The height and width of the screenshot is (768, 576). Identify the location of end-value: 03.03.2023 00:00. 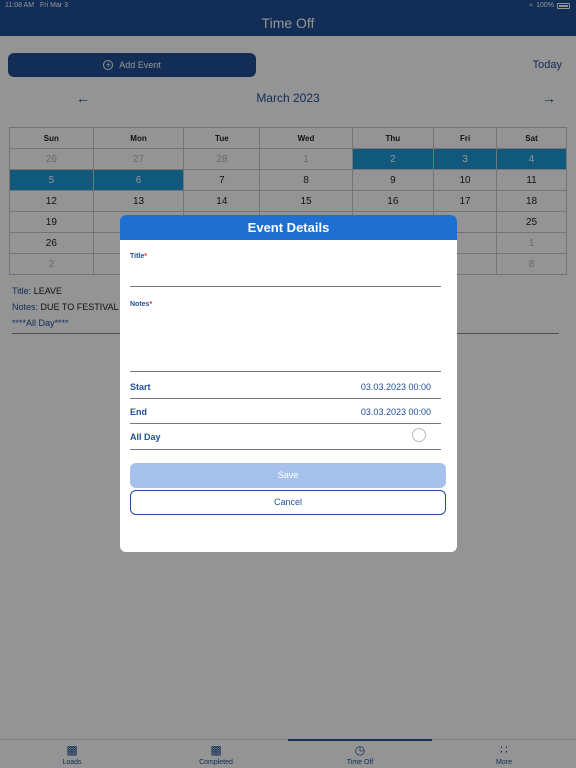
(396, 412).